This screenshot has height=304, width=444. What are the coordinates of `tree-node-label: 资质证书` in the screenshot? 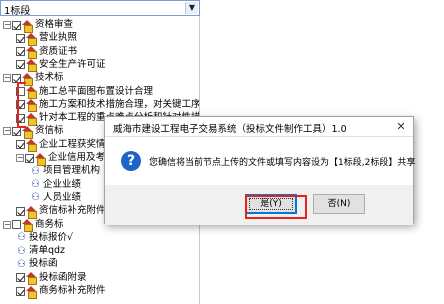 It's located at (58, 51).